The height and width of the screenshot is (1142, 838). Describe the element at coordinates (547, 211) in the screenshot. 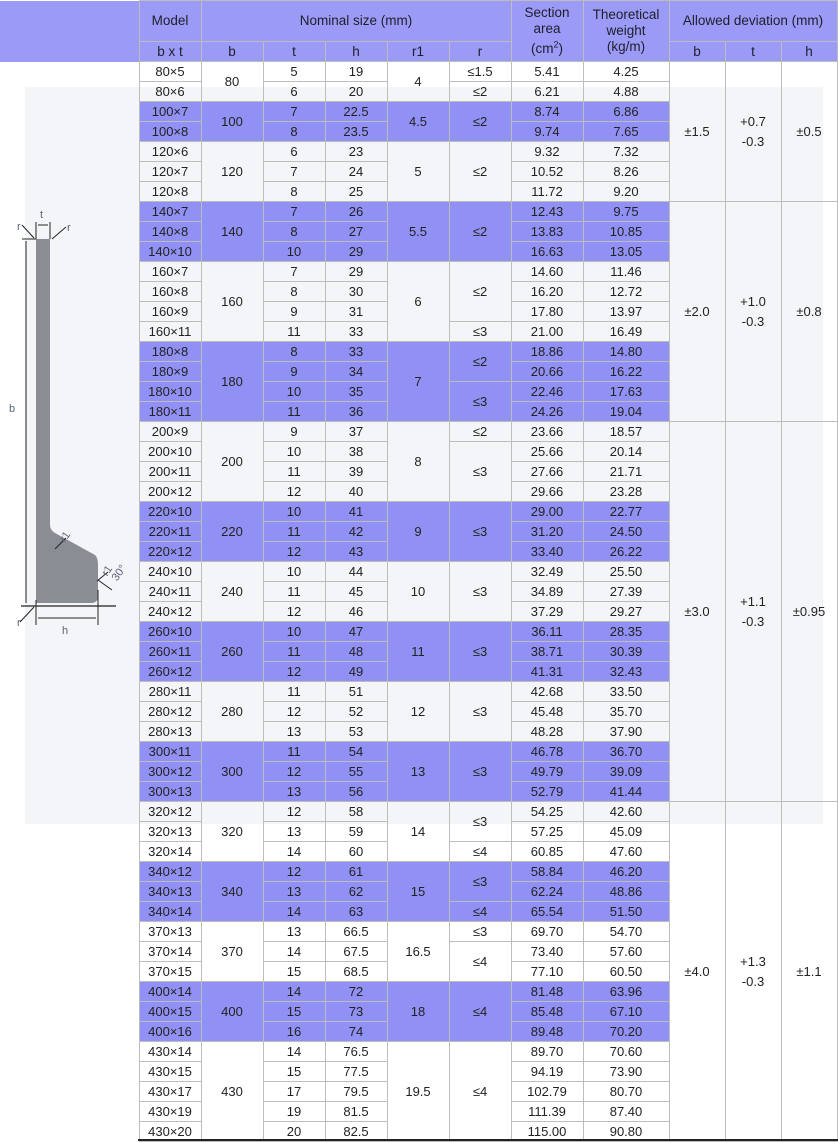

I see `cell-section-area: 12.43` at that location.